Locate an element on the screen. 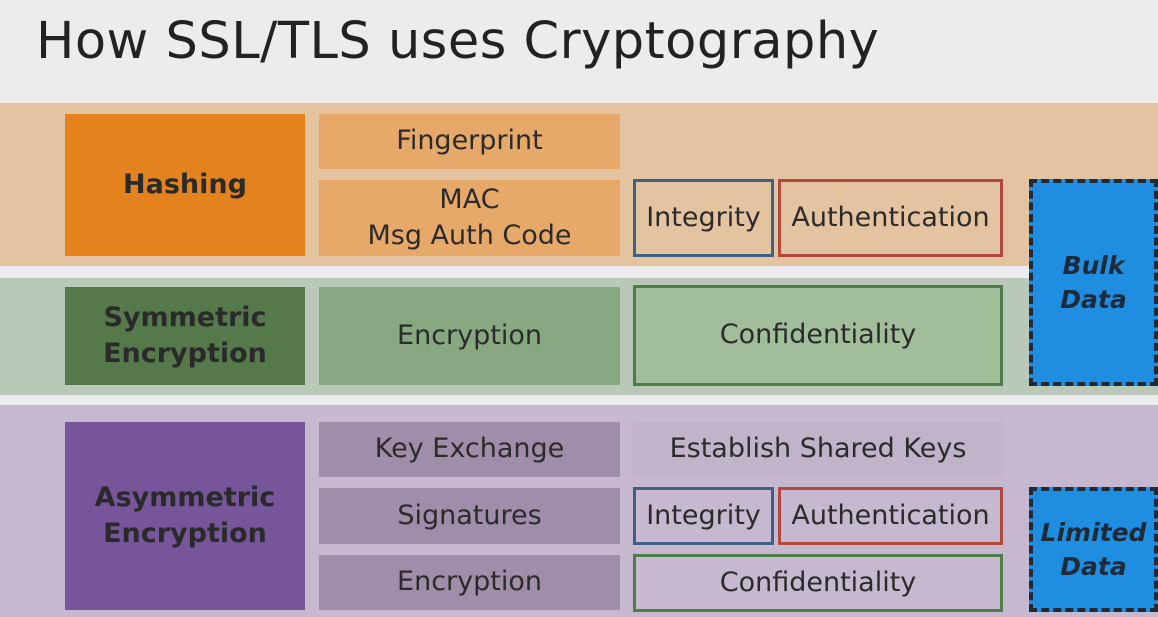 The image size is (1158, 617). key-exchange-label: Key Exchange is located at coordinates (469, 449).